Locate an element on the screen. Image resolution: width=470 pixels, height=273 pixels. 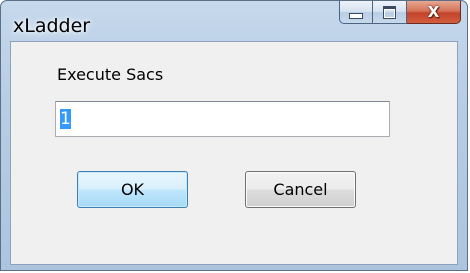
maximize-icon is located at coordinates (389, 12).